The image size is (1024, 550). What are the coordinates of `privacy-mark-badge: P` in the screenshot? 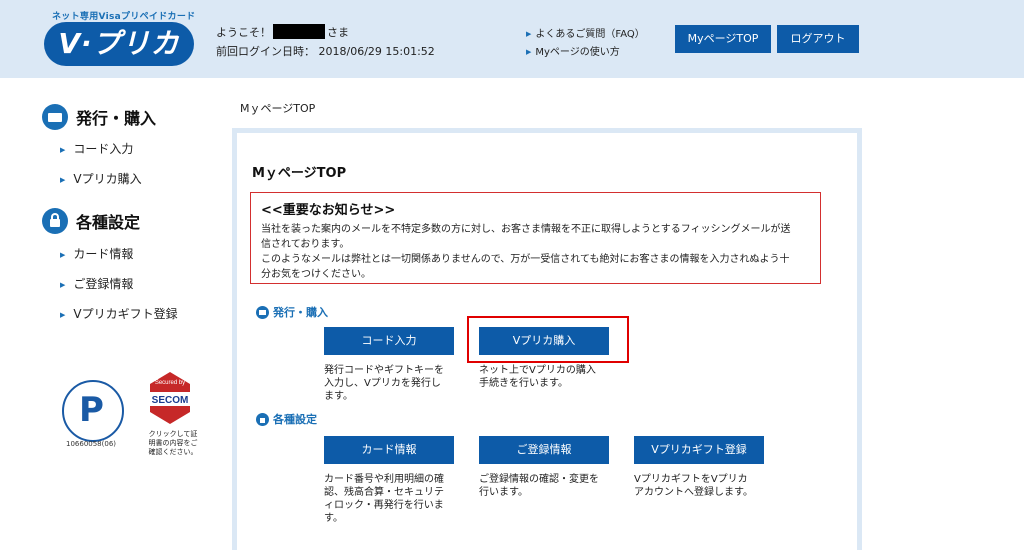 It's located at (93, 411).